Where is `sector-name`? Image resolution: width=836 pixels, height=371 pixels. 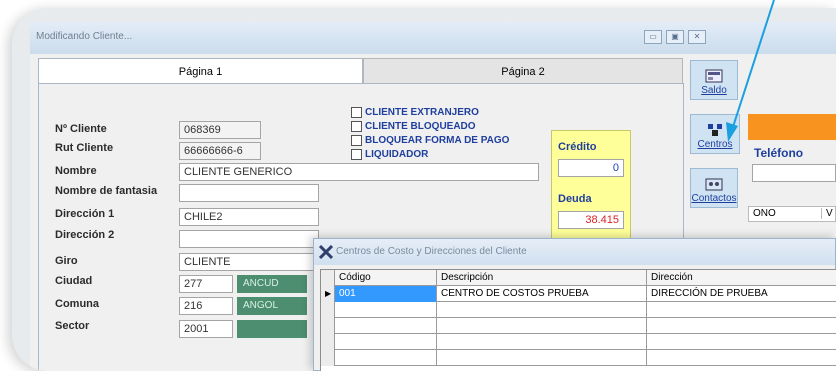
sector-name is located at coordinates (272, 329).